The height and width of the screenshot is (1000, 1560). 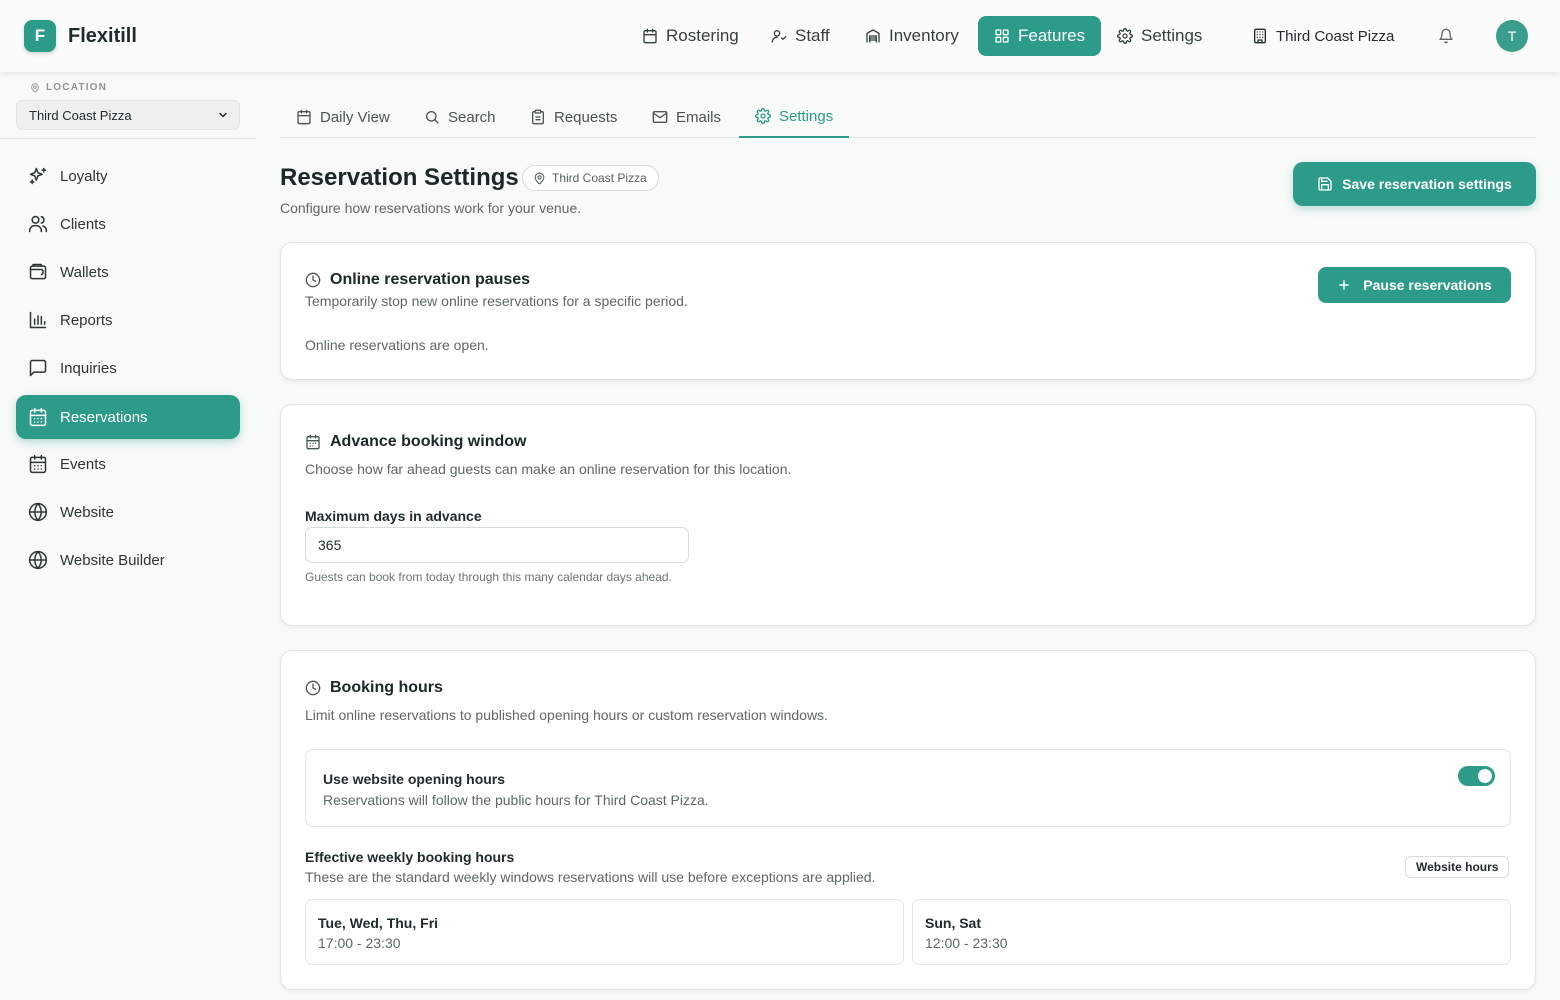 I want to click on sidebar-item-reports: Reports, so click(x=128, y=320).